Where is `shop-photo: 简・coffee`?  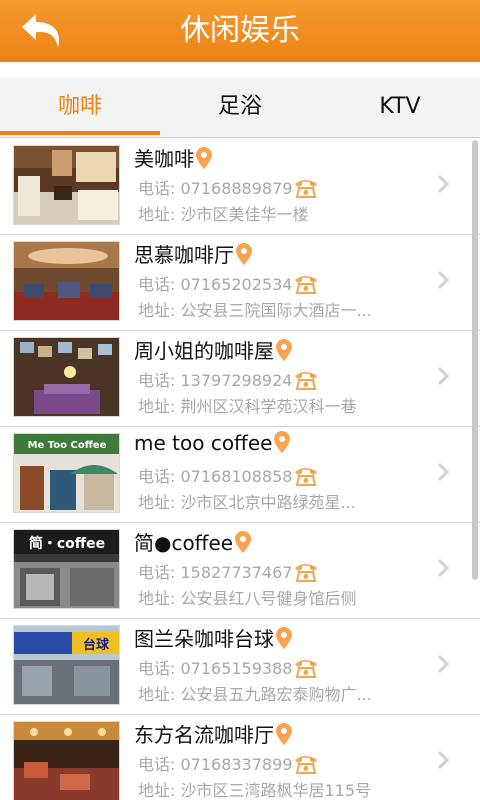
shop-photo: 简・coffee is located at coordinates (66, 569).